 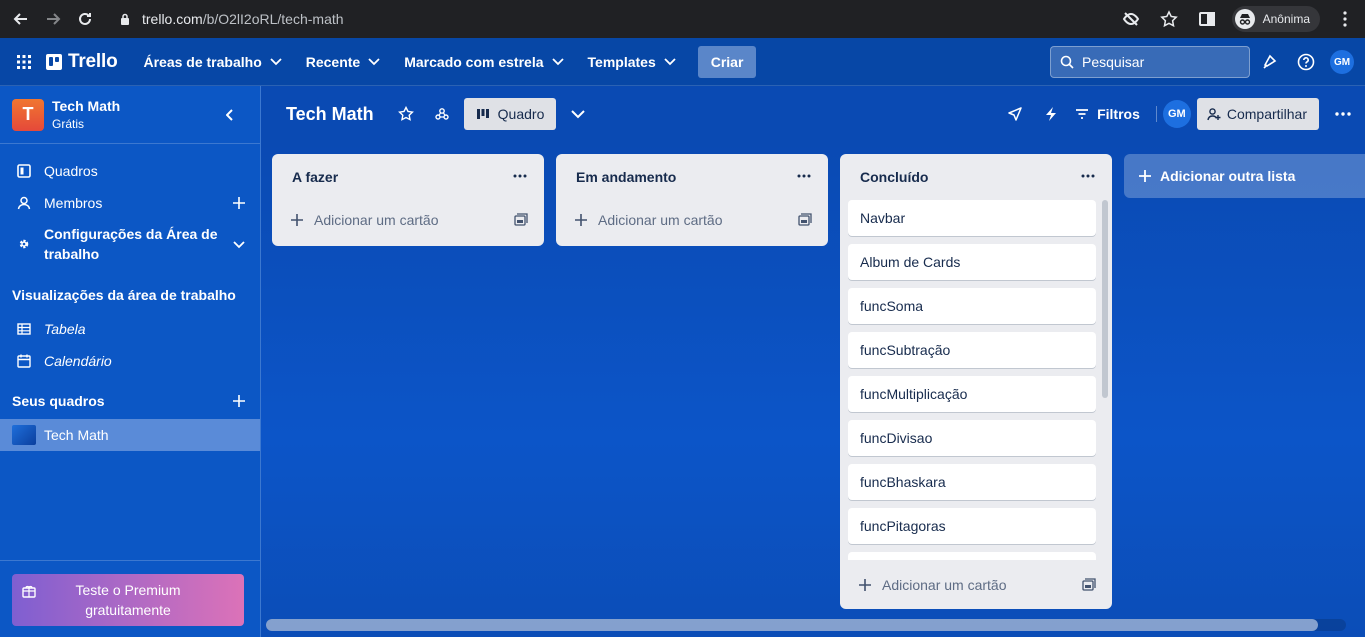 What do you see at coordinates (972, 482) in the screenshot?
I see `card: funcBhaskara` at bounding box center [972, 482].